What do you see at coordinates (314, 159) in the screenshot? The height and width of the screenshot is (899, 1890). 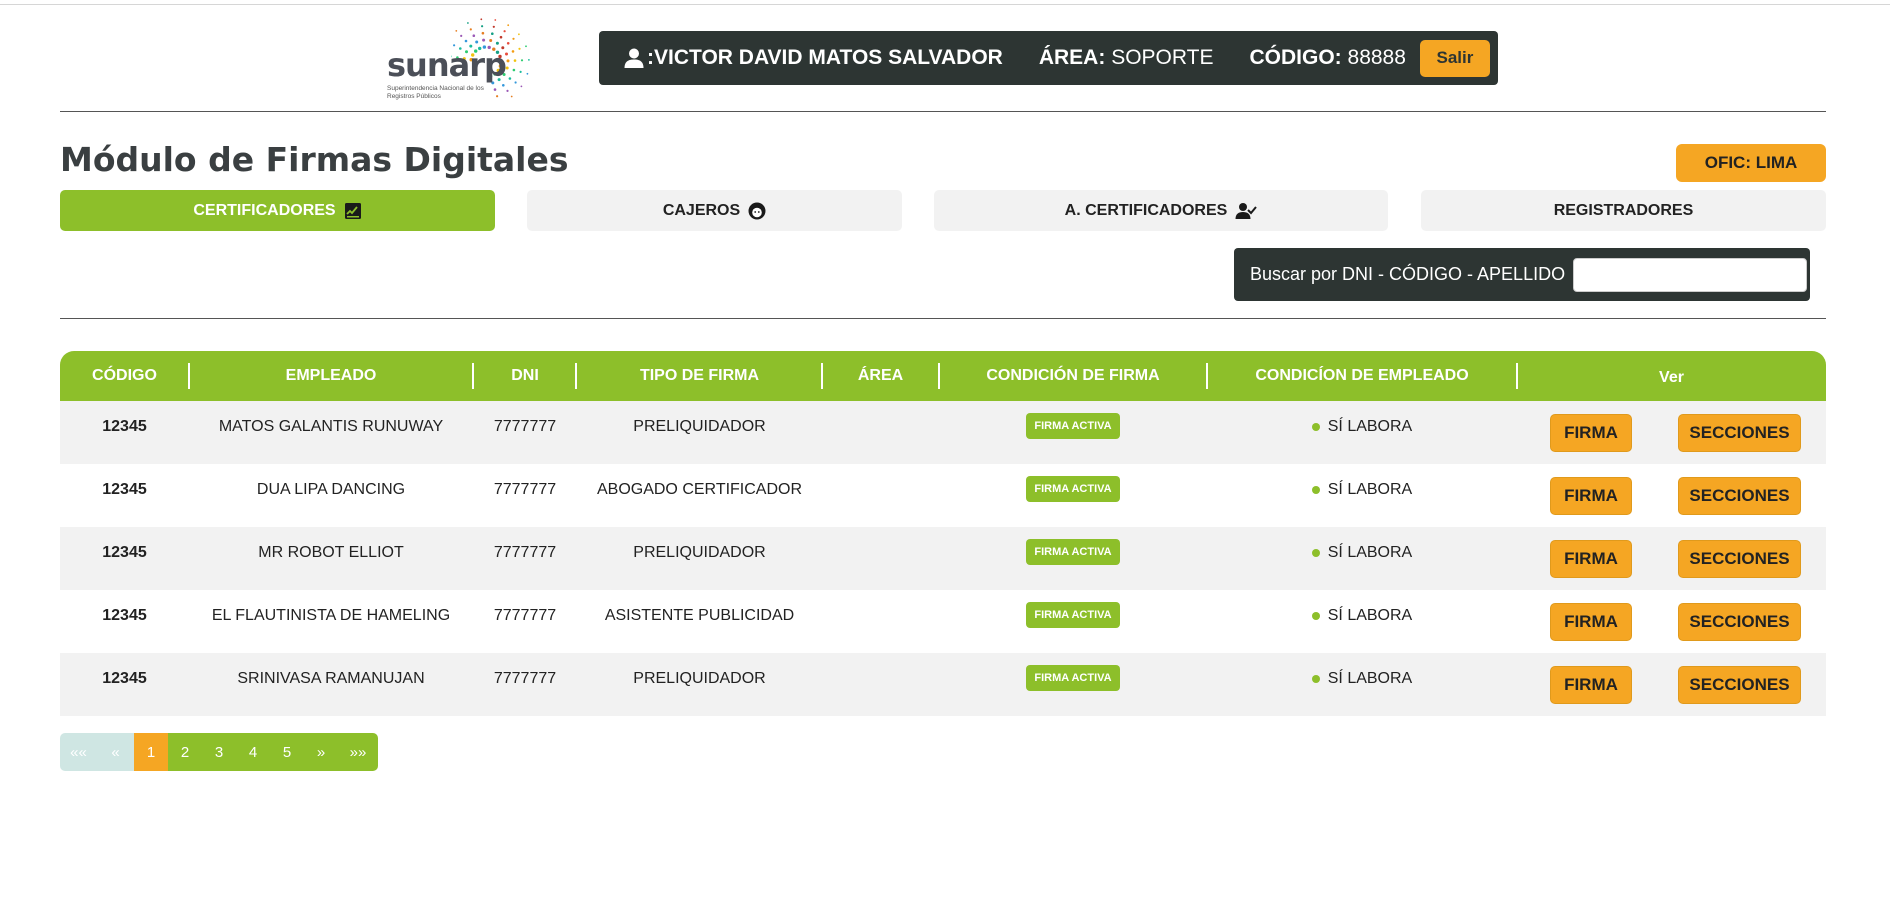 I see `page-title: Módulo de Firmas Digitales` at bounding box center [314, 159].